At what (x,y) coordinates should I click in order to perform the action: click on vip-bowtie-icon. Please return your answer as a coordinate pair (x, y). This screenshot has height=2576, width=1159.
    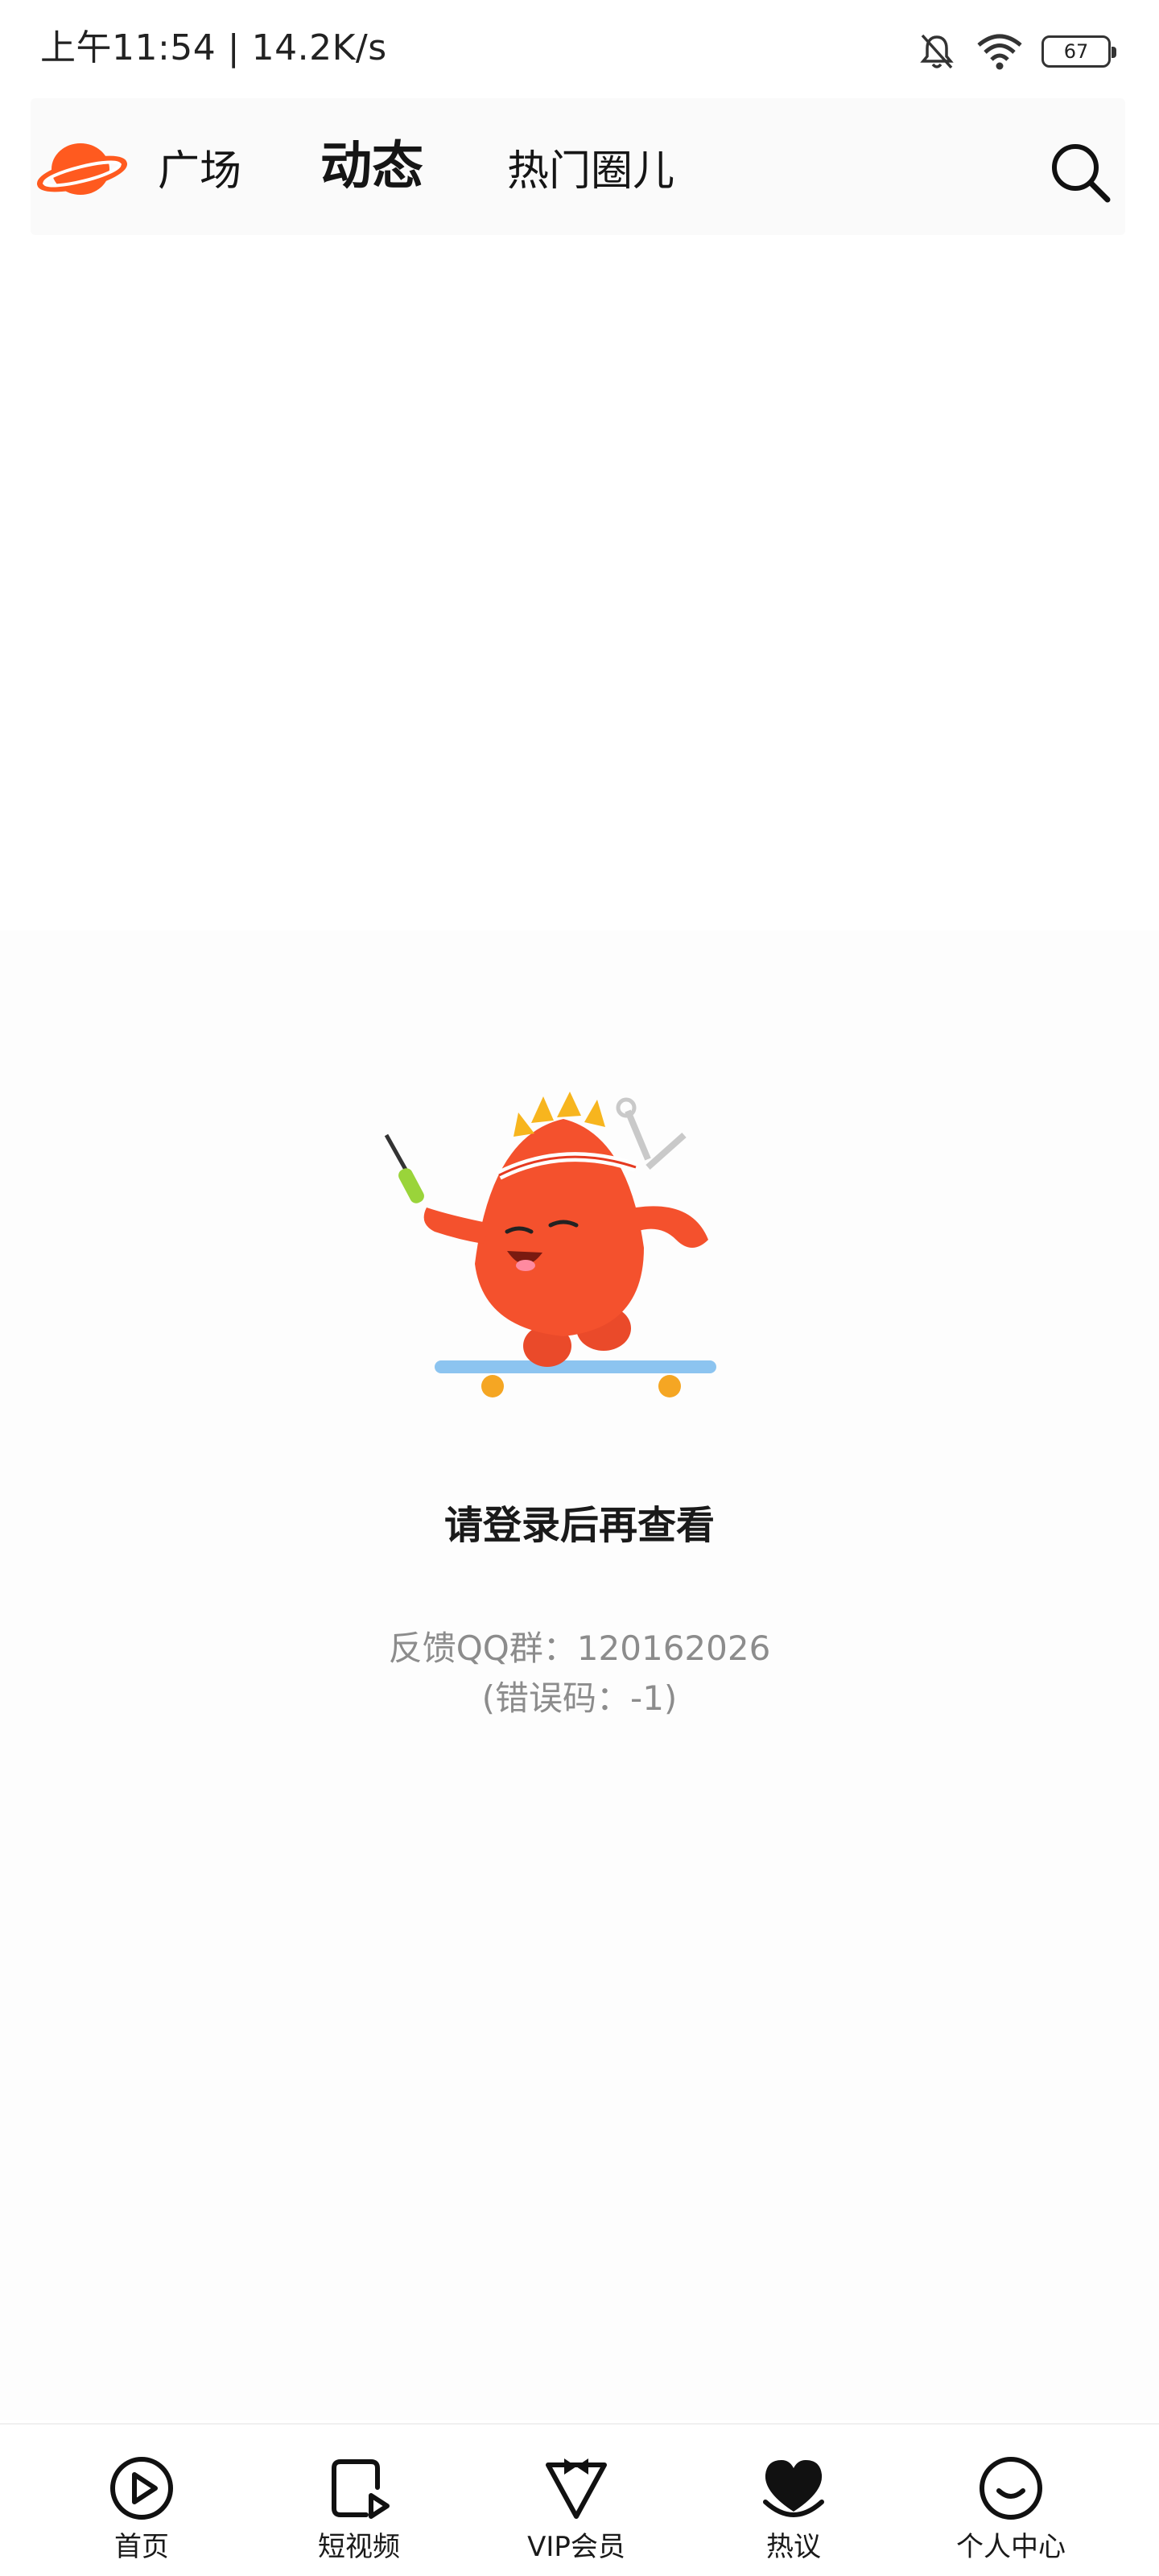
    Looking at the image, I should click on (576, 2488).